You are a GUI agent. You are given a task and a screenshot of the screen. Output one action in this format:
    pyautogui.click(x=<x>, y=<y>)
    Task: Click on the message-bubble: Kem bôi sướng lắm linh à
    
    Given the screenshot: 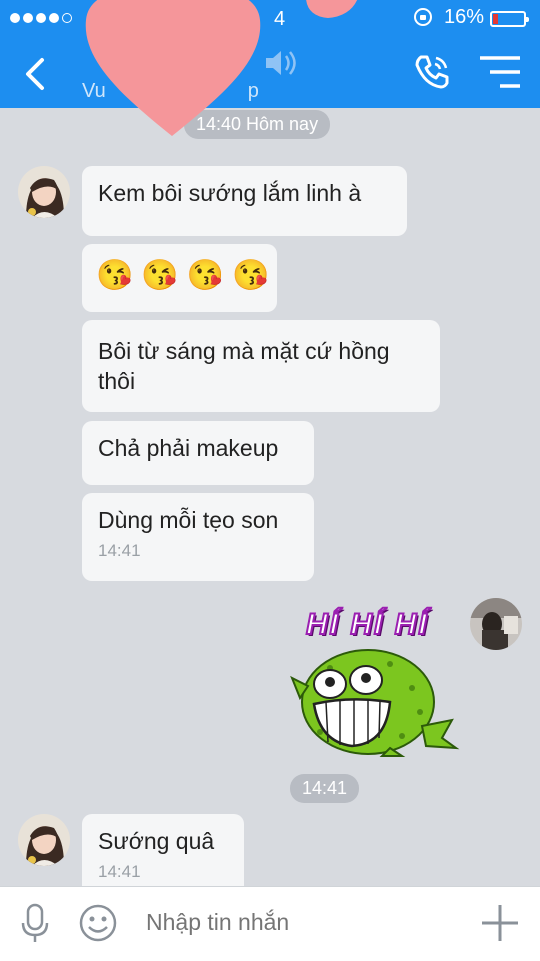 What is the action you would take?
    pyautogui.click(x=244, y=201)
    